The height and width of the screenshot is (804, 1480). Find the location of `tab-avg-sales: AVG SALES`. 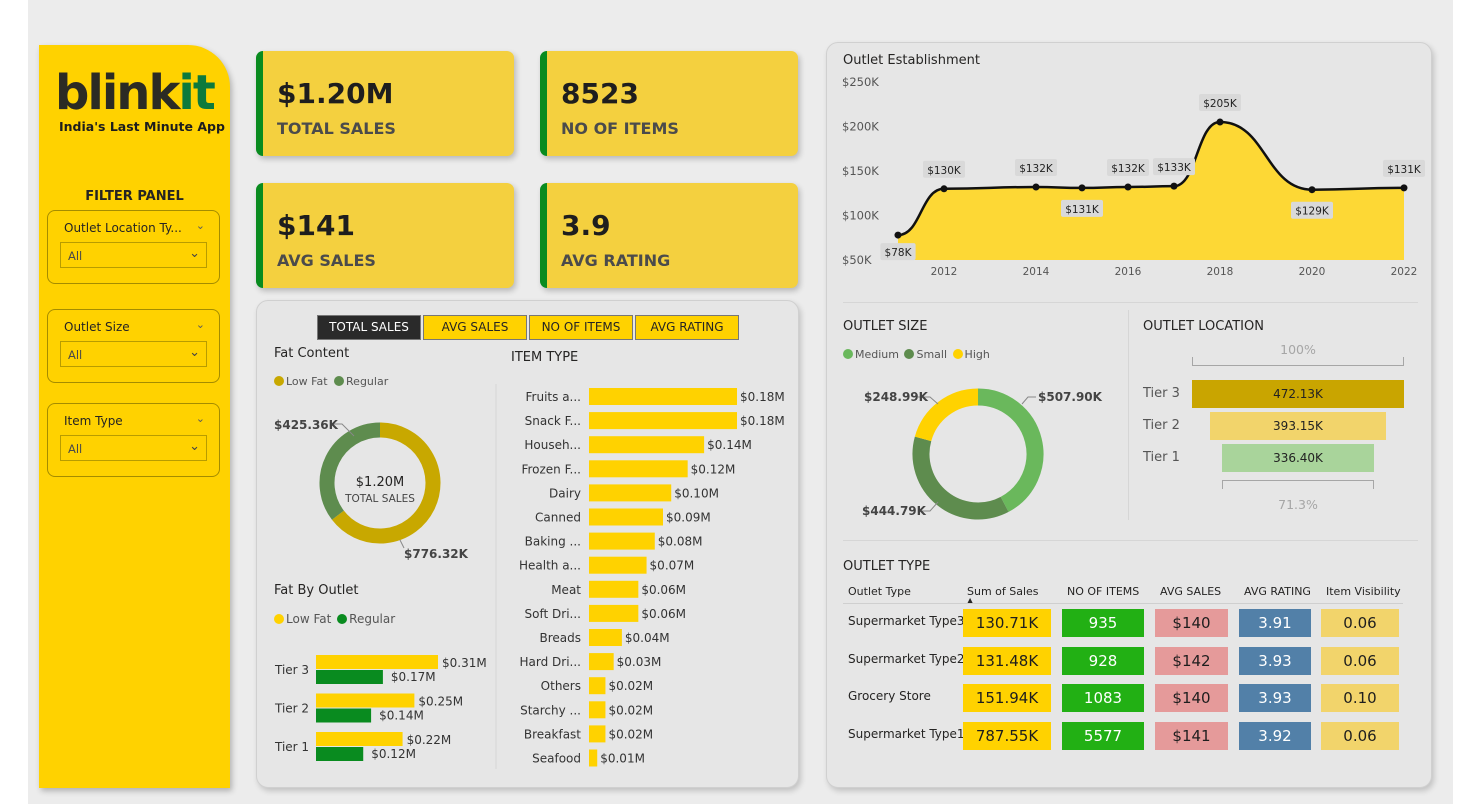

tab-avg-sales: AVG SALES is located at coordinates (475, 327).